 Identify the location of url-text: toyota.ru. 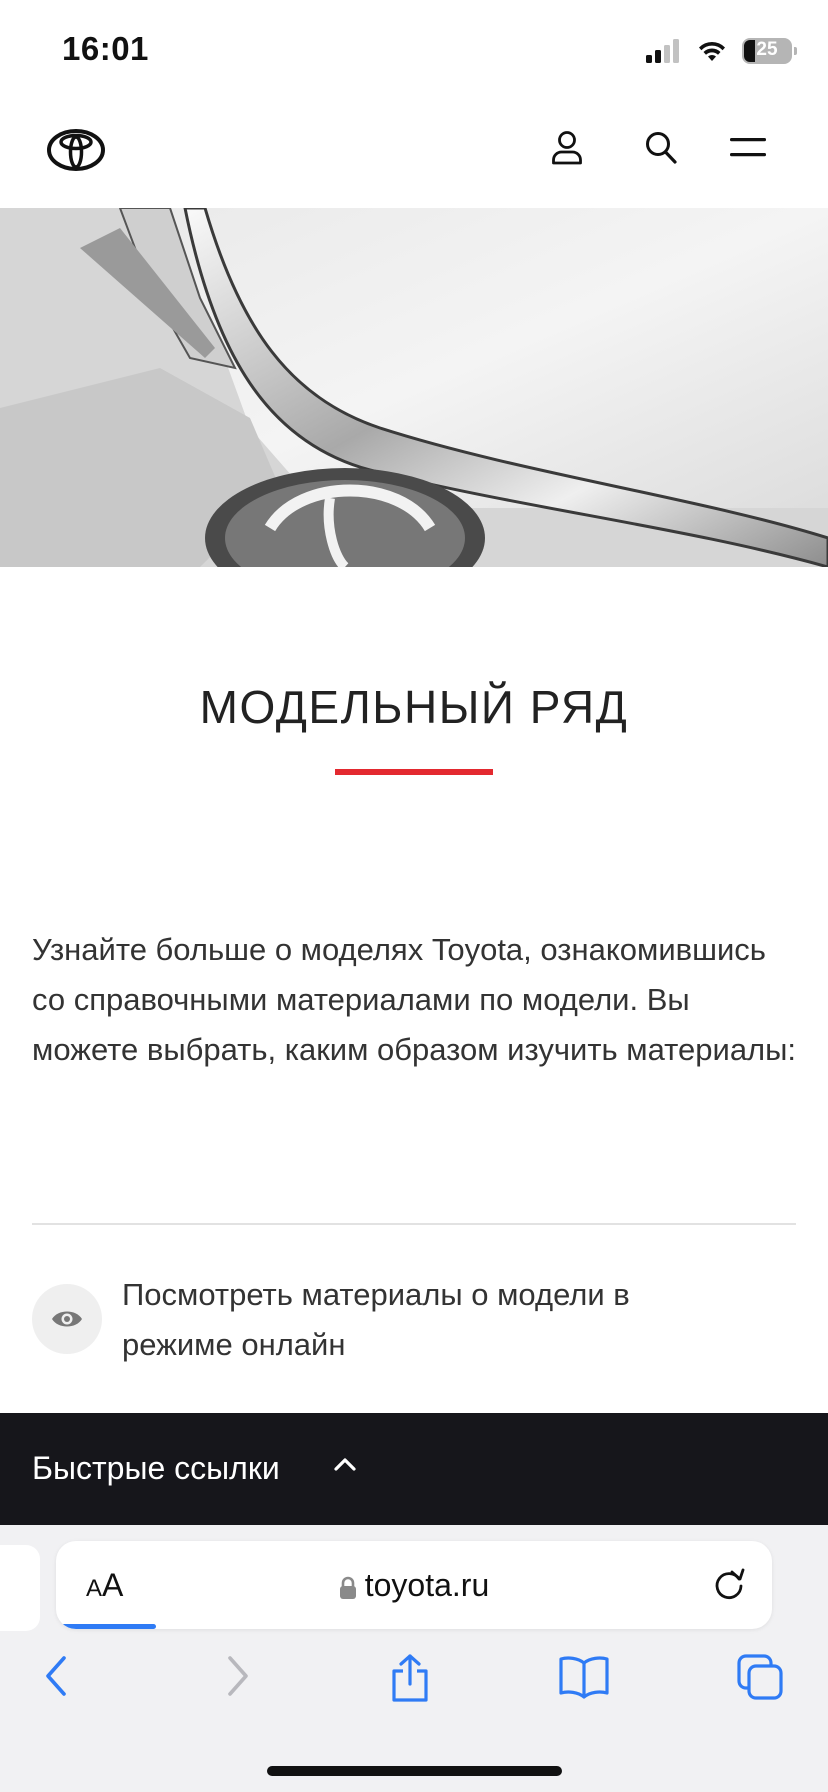
(427, 1585).